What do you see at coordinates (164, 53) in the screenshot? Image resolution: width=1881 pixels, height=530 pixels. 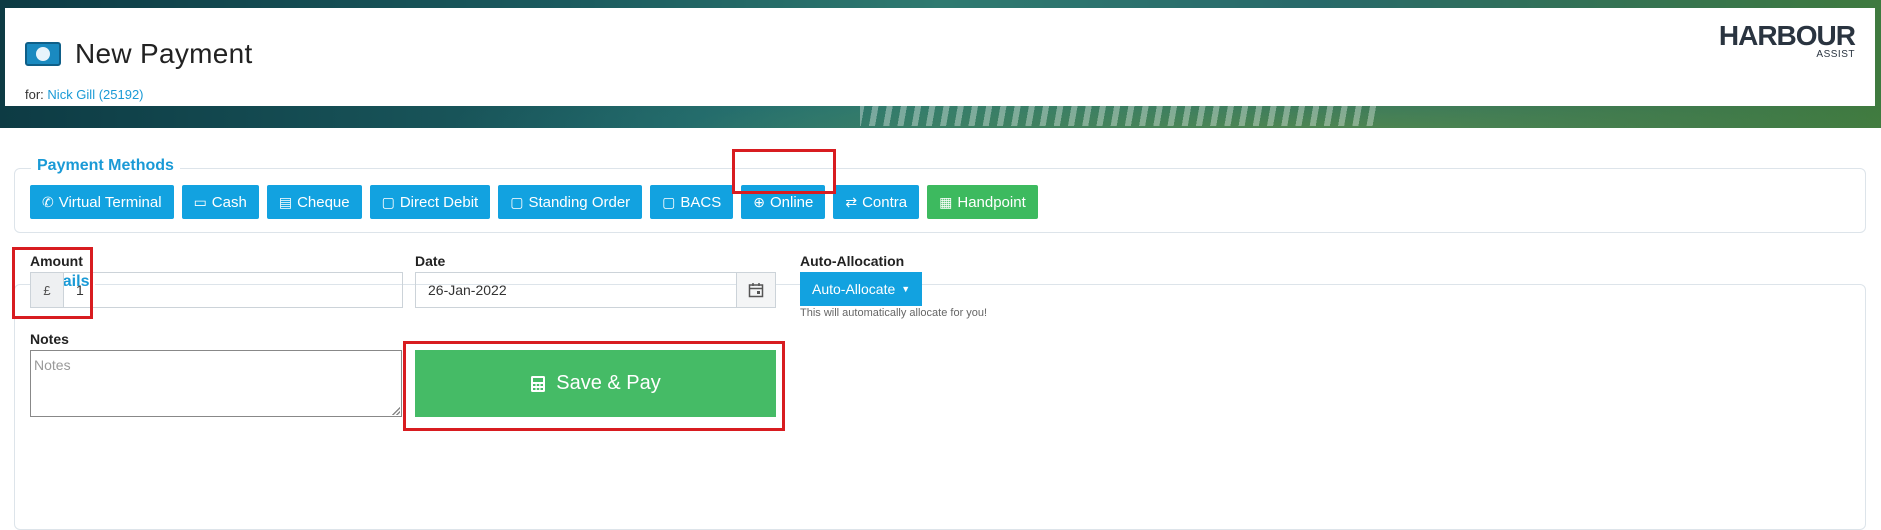 I see `page-title-text: New Payment` at bounding box center [164, 53].